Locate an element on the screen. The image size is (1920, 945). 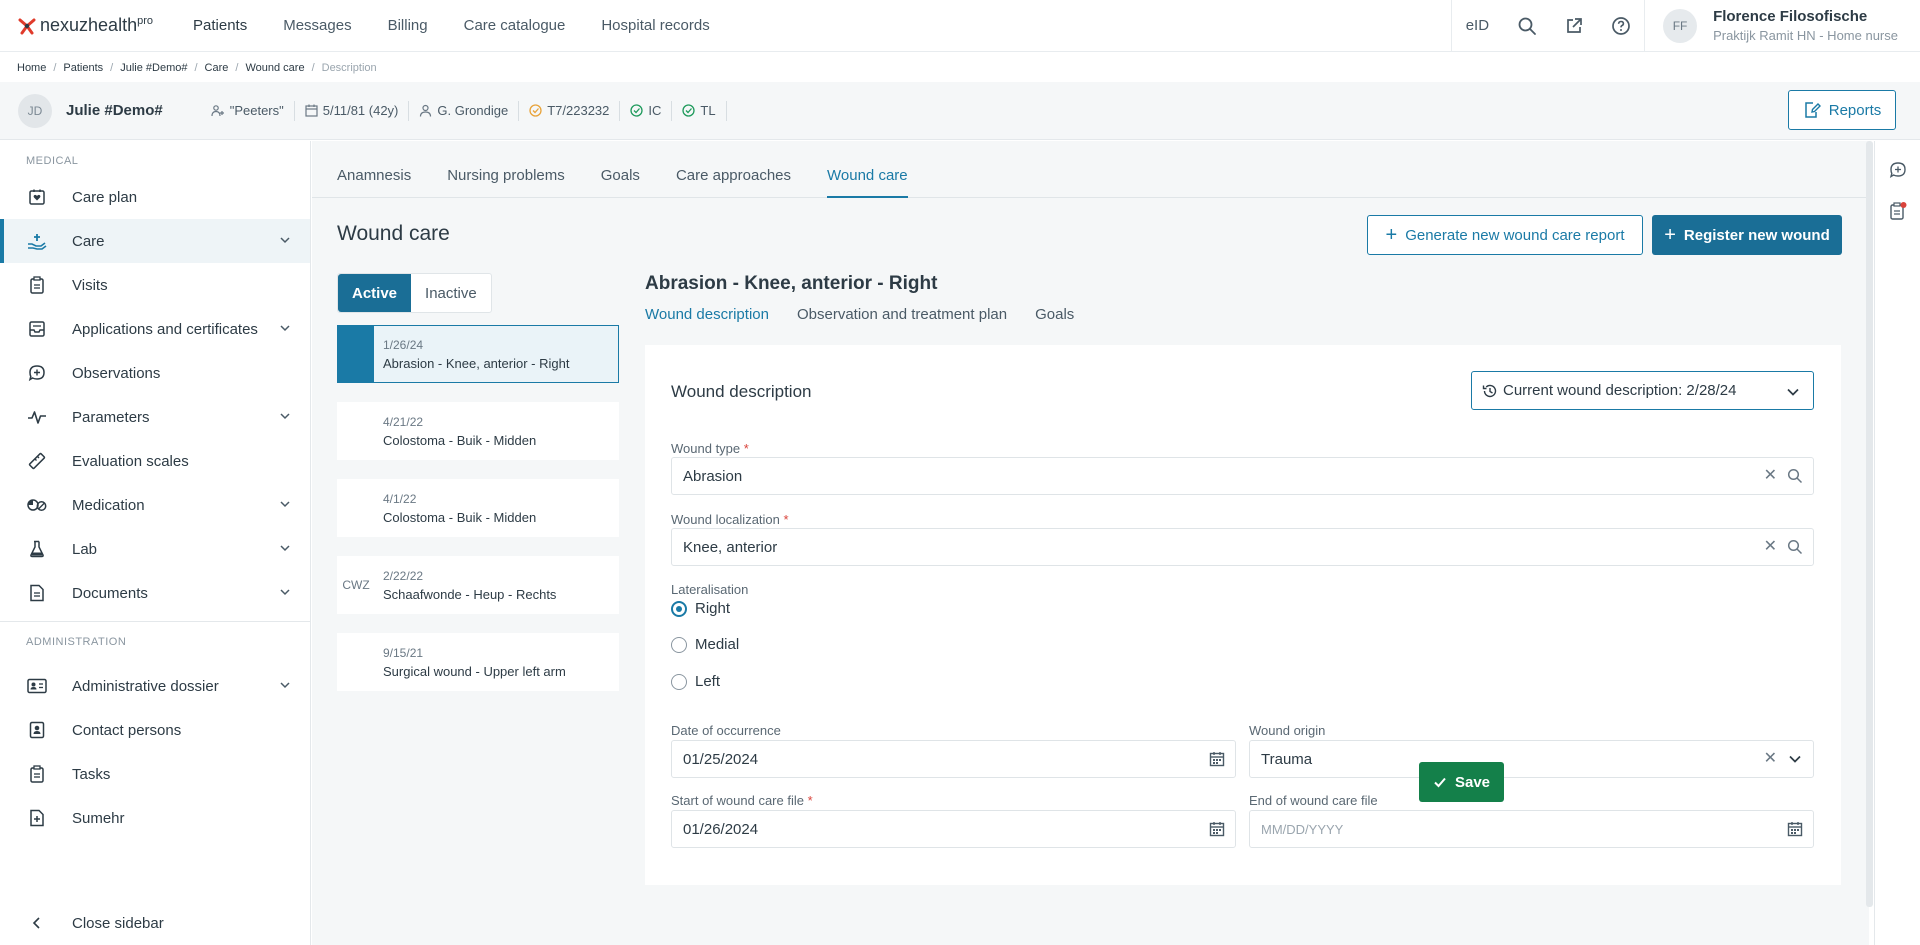
close-sidebar-button: Close sidebar is located at coordinates (155, 923).